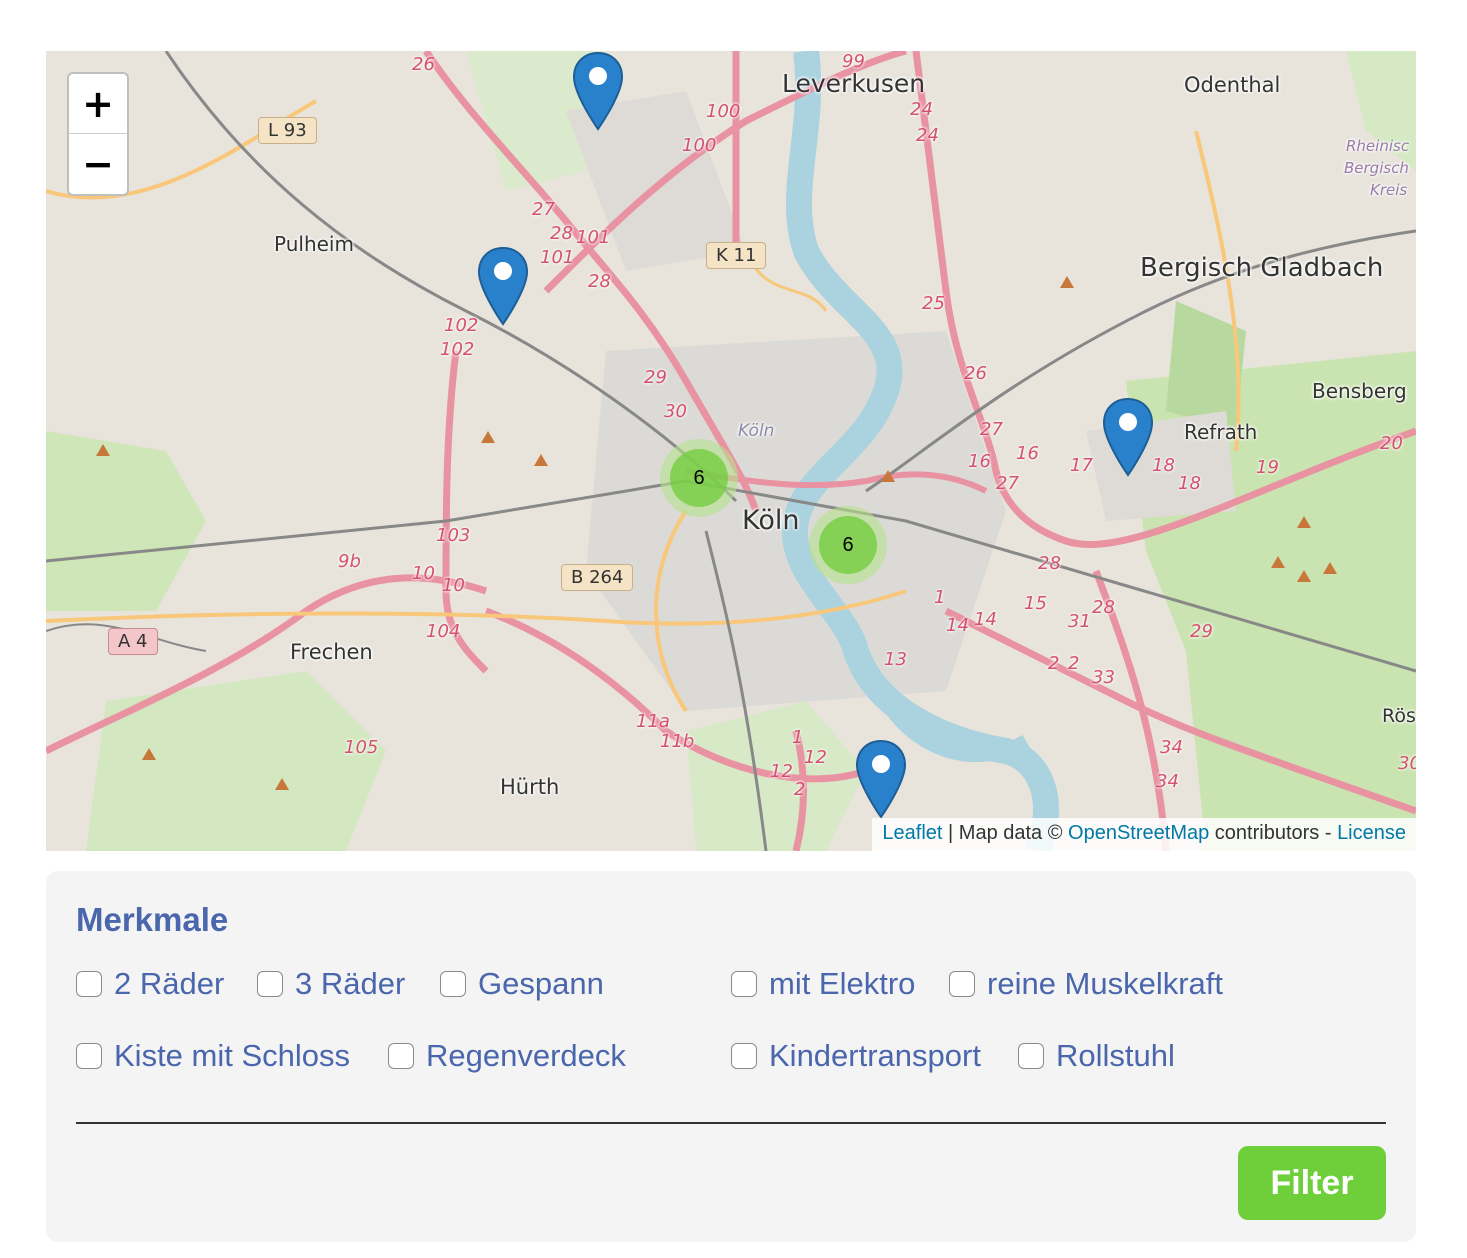  I want to click on road-number: 12, so click(781, 771).